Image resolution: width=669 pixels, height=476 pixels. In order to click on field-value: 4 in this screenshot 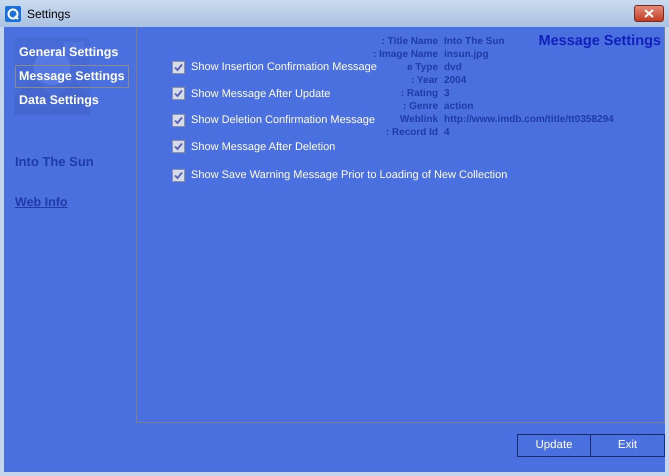, I will do `click(447, 132)`.